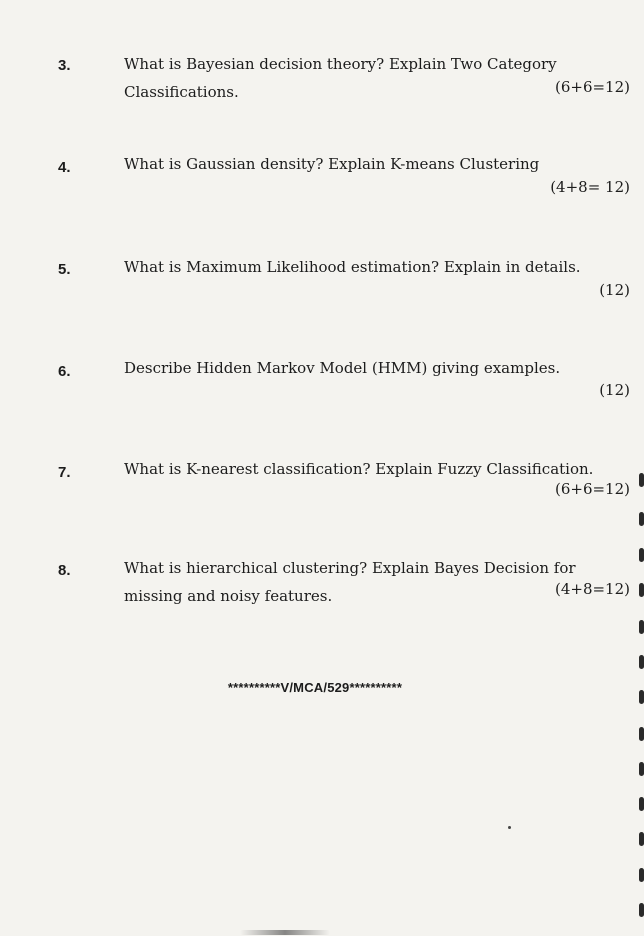  I want to click on question-line-2: missing and noisy features., so click(228, 596).